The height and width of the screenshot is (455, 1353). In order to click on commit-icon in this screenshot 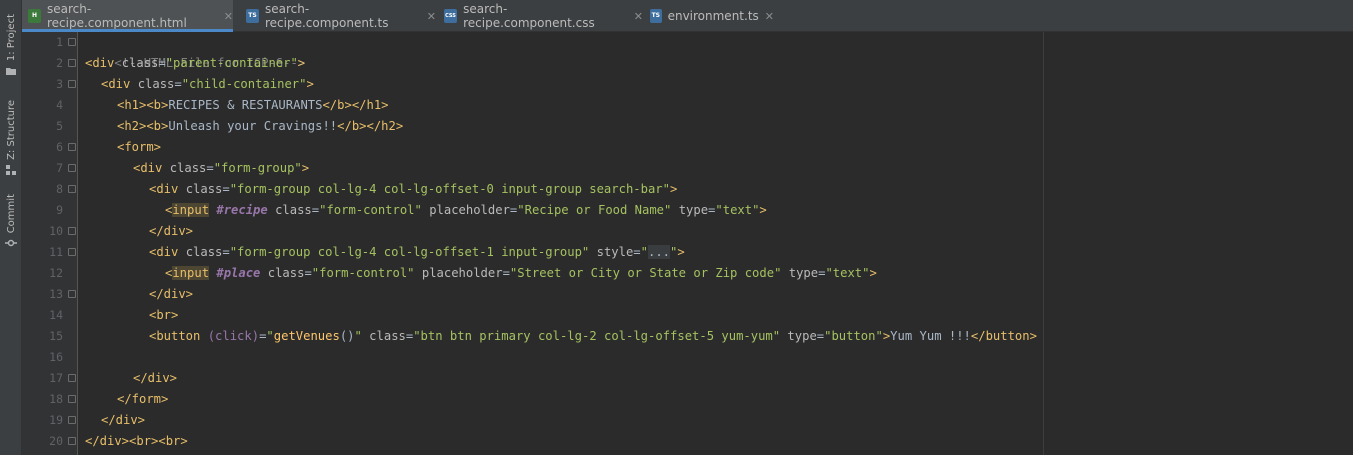, I will do `click(11, 243)`.